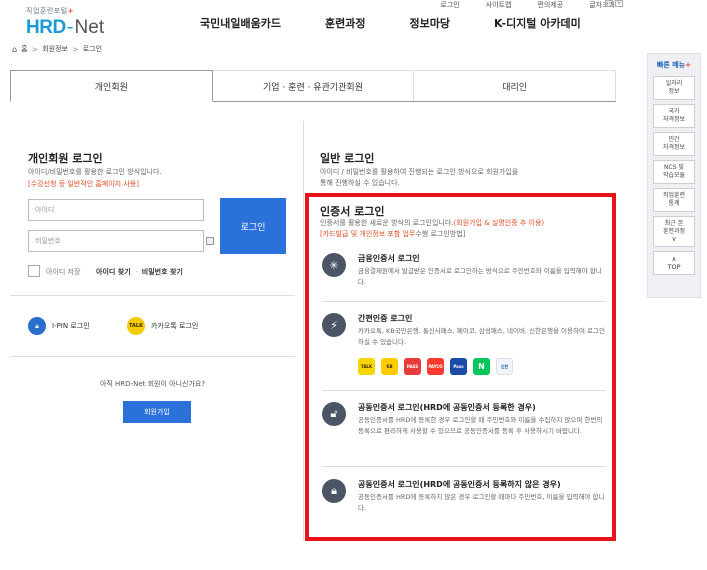  What do you see at coordinates (393, 234) in the screenshot?
I see `cert-login-desc2: [카드발급 및 개인정보 포함 업무수행 로그인방법]` at bounding box center [393, 234].